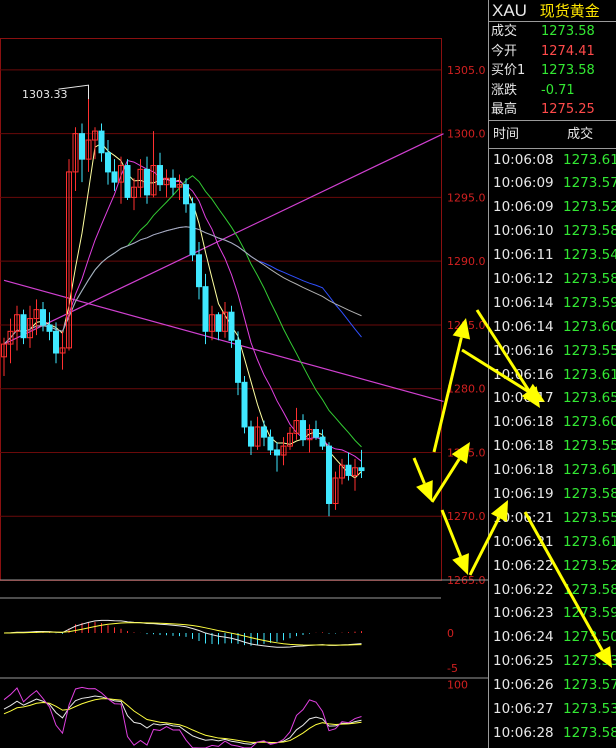 The height and width of the screenshot is (748, 616). Describe the element at coordinates (523, 685) in the screenshot. I see `tick-time: 10:06:26` at that location.